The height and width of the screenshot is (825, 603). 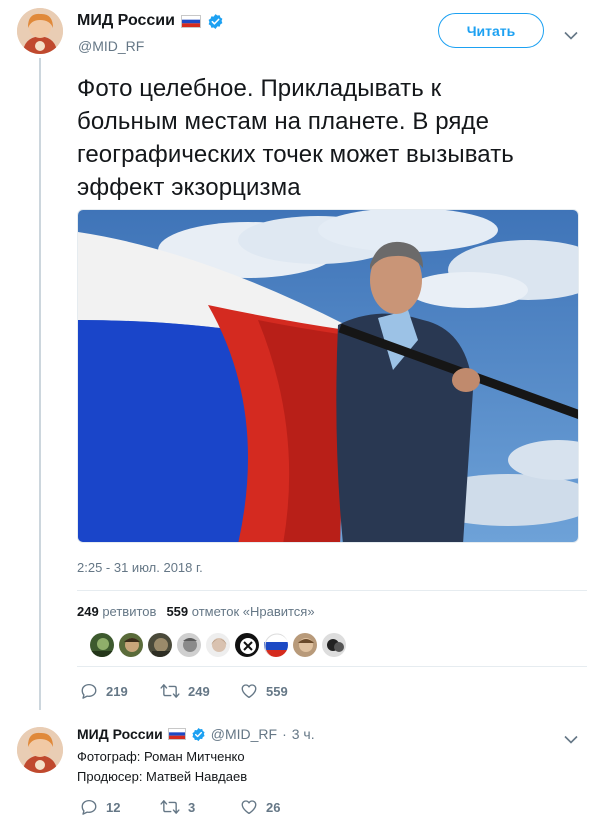 What do you see at coordinates (277, 691) in the screenshot?
I see `like-count: 559` at bounding box center [277, 691].